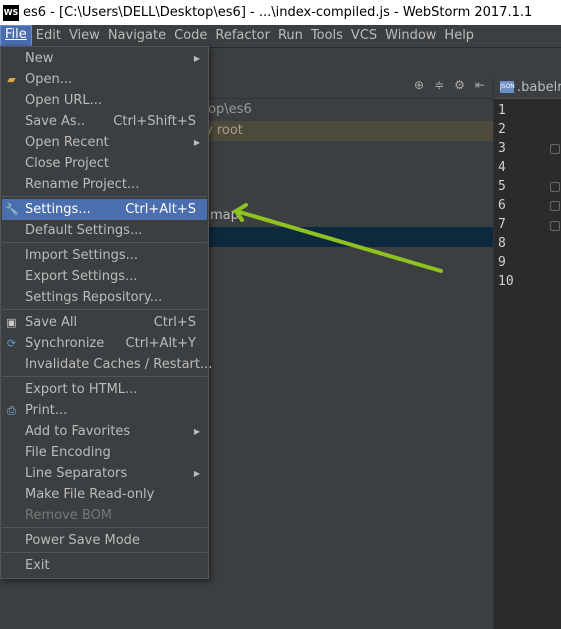 The width and height of the screenshot is (561, 629). What do you see at coordinates (104, 431) in the screenshot?
I see `menu-item-add-to-favorites: Add to Favorites ▶` at bounding box center [104, 431].